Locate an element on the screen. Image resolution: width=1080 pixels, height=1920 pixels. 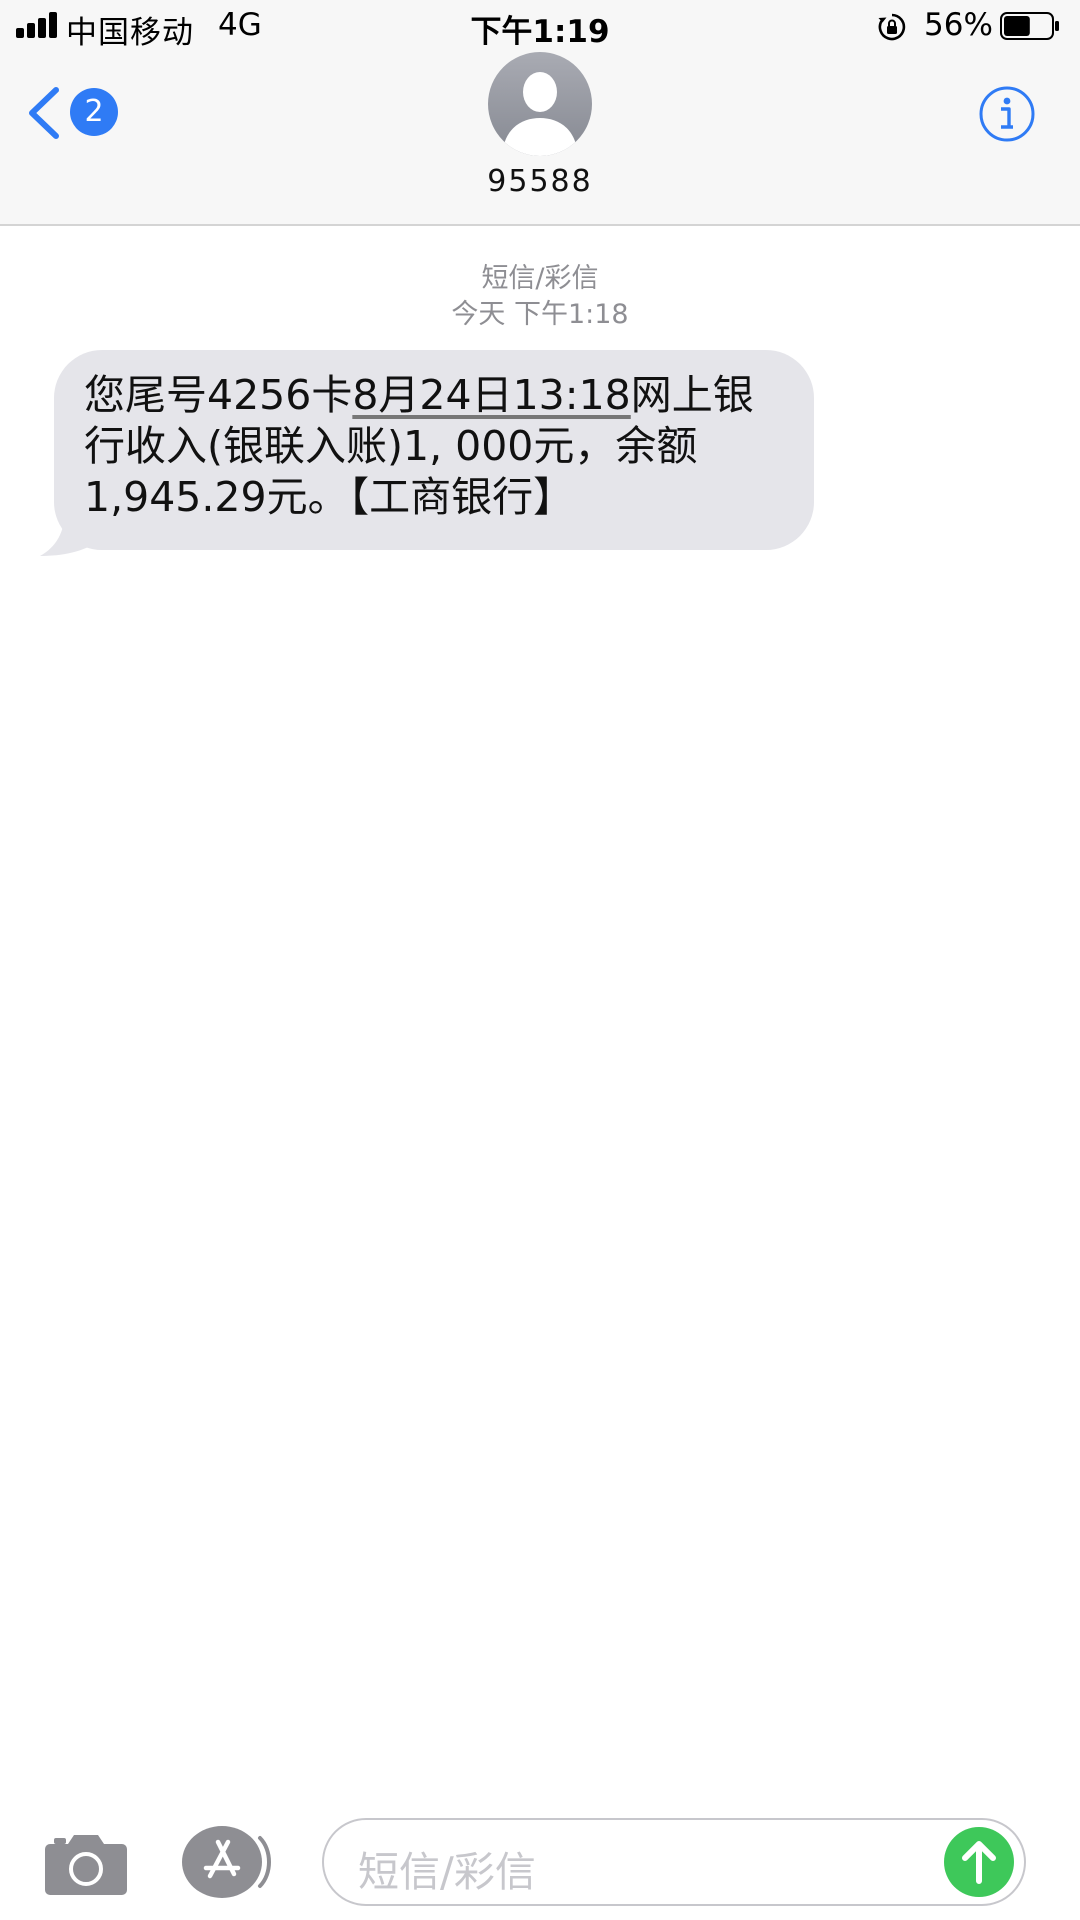
back-button: 2 is located at coordinates (76, 112).